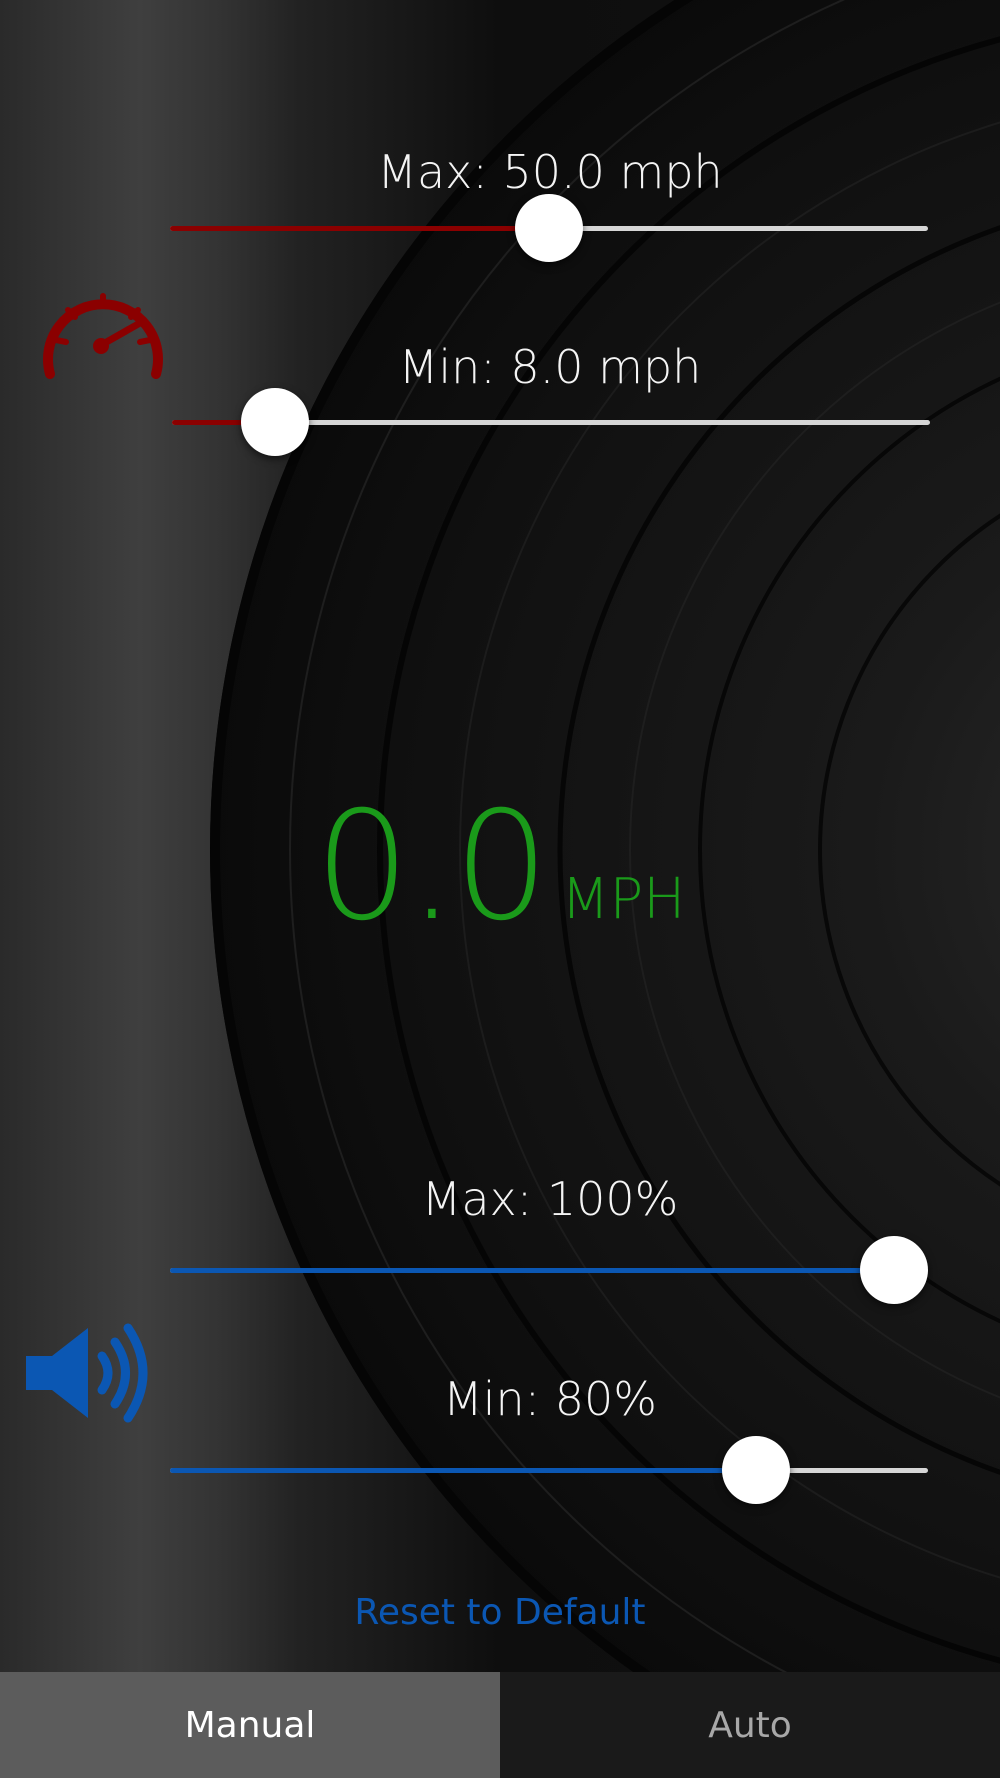  I want to click on tab-manual: Manual, so click(250, 1725).